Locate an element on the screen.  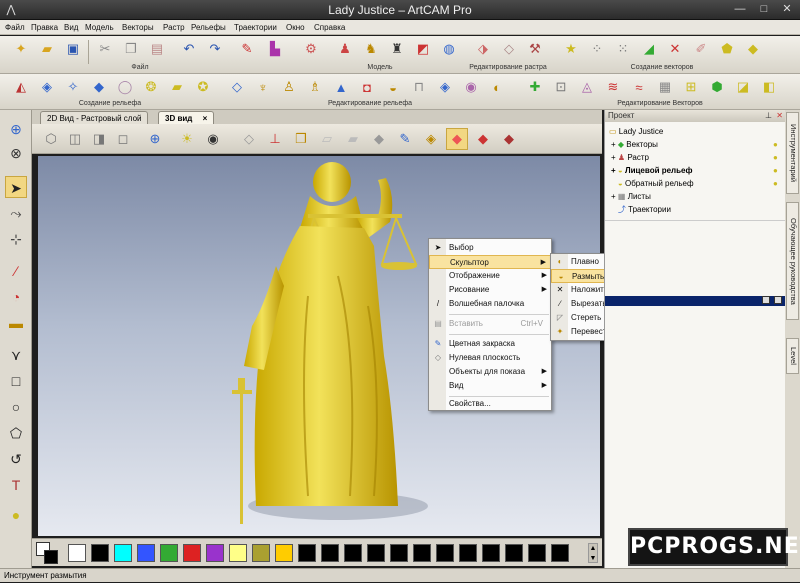
vector-edit-4-icon: ≋ is located at coordinates (613, 87).